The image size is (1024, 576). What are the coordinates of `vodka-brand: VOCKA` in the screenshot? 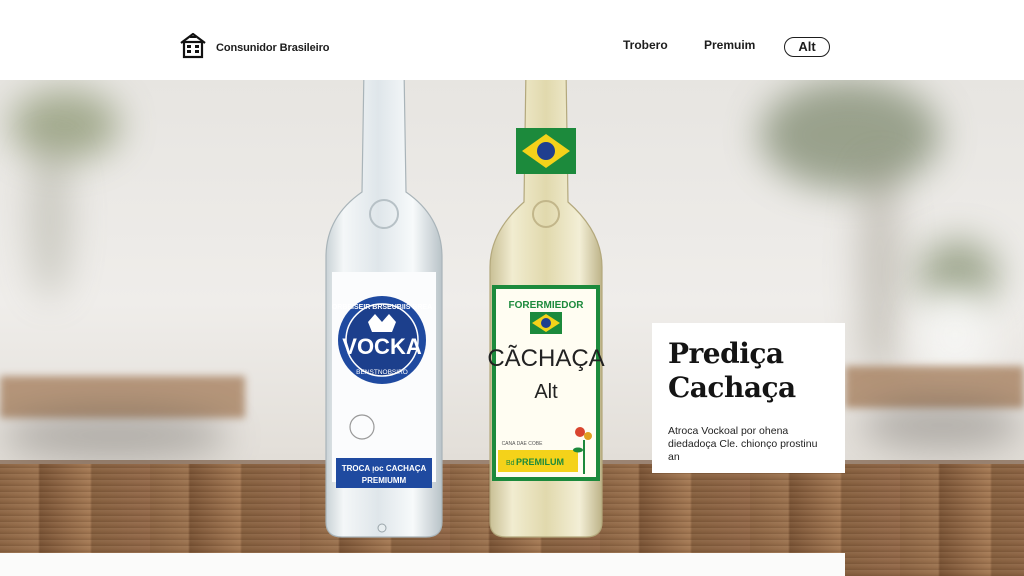 It's located at (382, 346).